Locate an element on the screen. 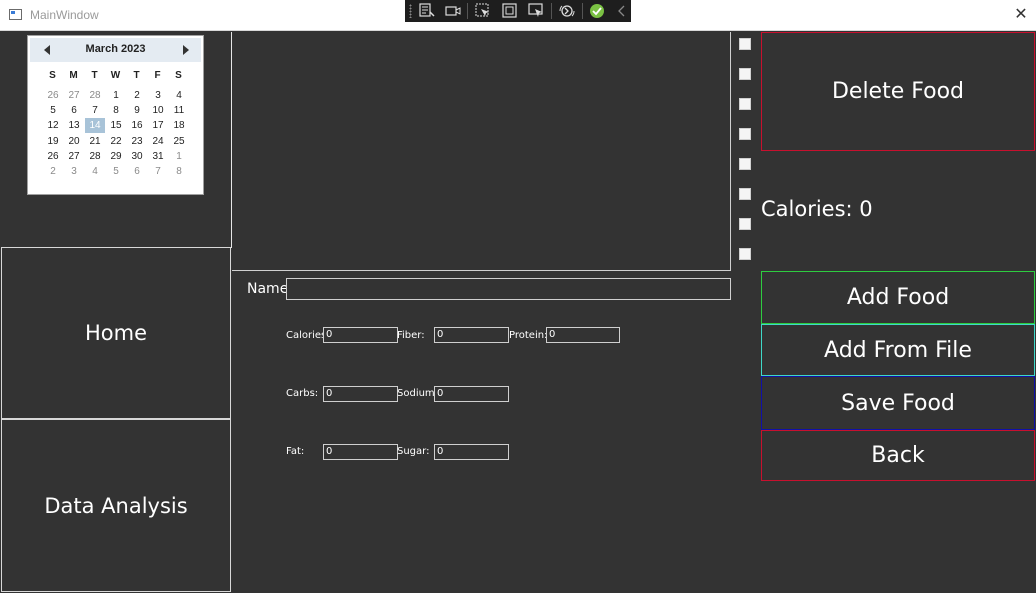 The width and height of the screenshot is (1036, 593). fat-label: Fat: is located at coordinates (295, 451).